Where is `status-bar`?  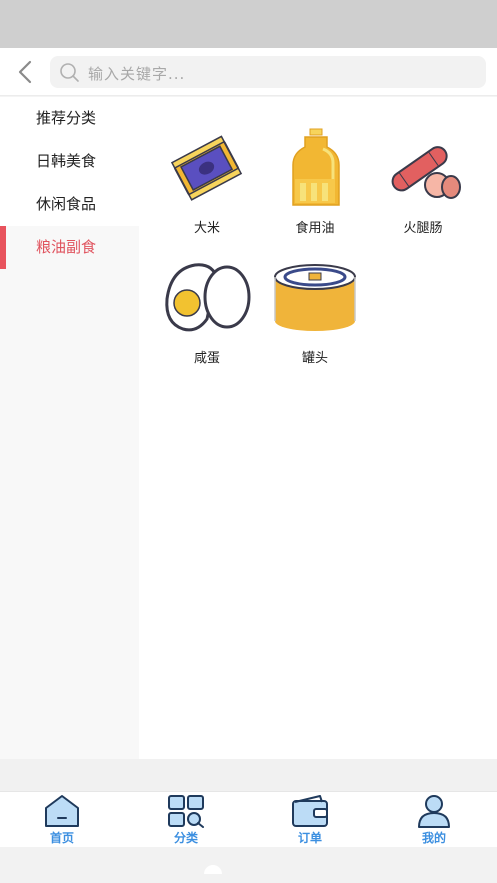 status-bar is located at coordinates (248, 24).